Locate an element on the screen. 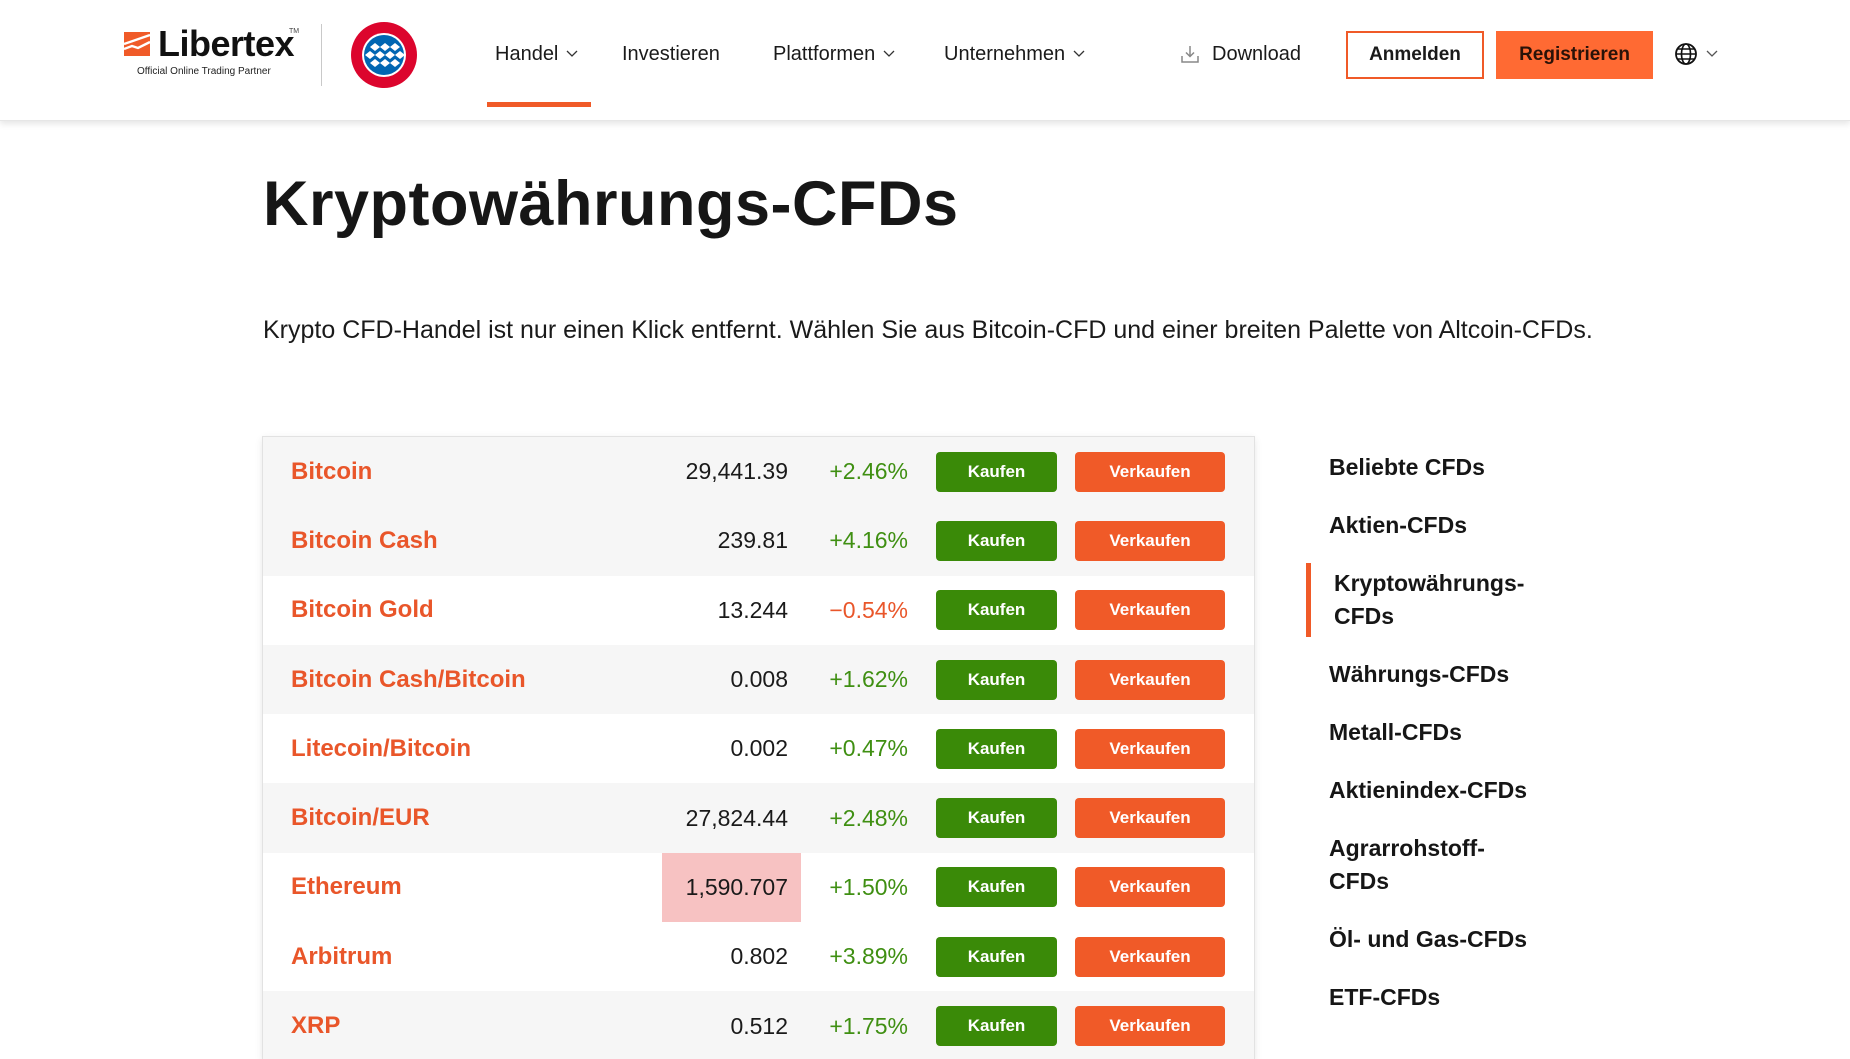 This screenshot has height=1059, width=1850. libertex-mark-icon is located at coordinates (137, 44).